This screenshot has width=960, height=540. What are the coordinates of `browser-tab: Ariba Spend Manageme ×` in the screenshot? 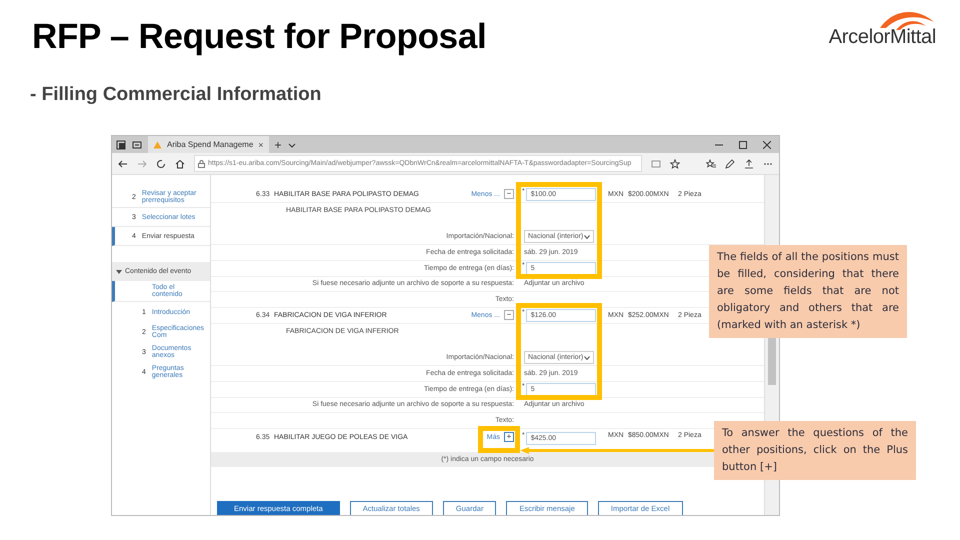 It's located at (208, 144).